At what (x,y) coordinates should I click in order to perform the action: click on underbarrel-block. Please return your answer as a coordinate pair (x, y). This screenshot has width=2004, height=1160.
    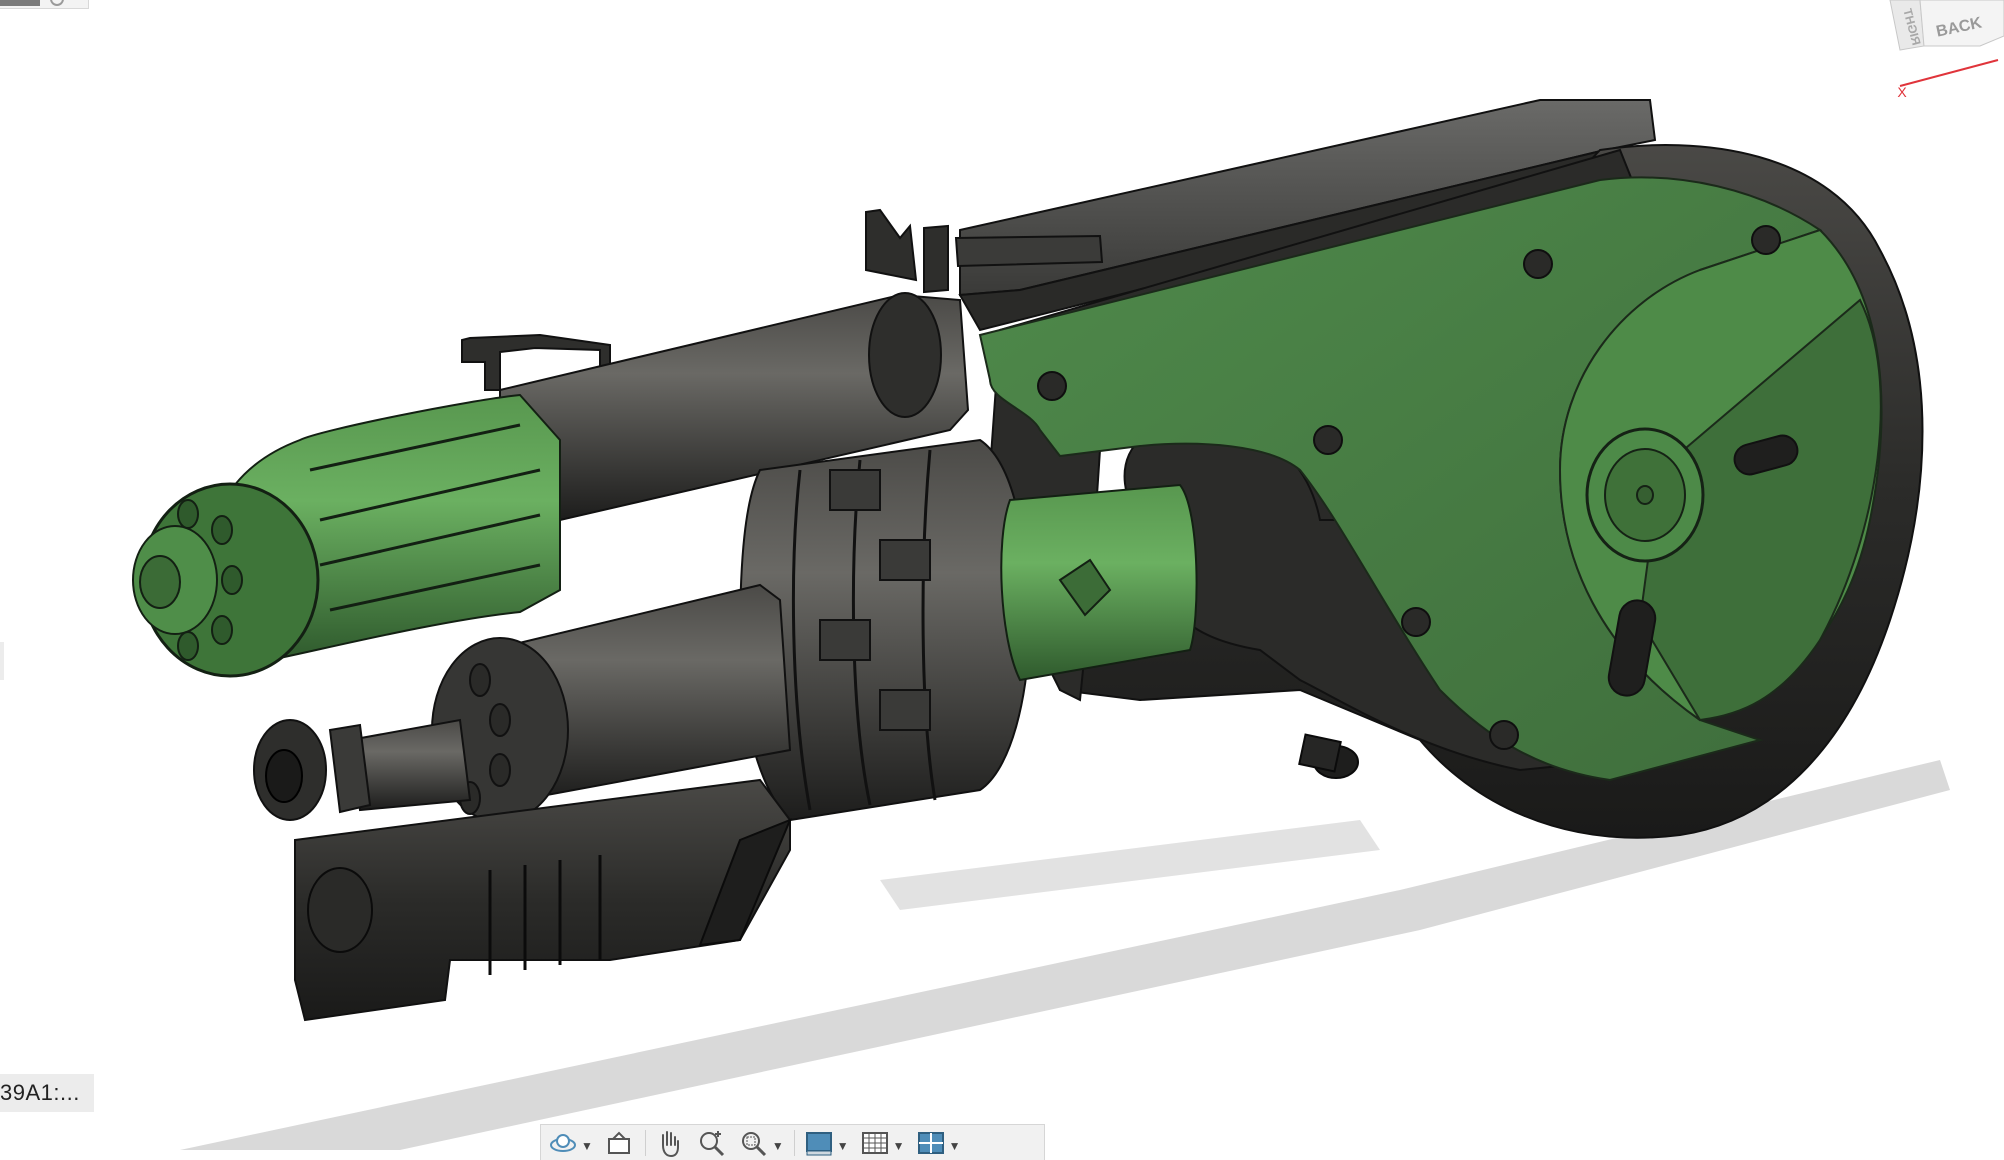
    Looking at the image, I should click on (543, 900).